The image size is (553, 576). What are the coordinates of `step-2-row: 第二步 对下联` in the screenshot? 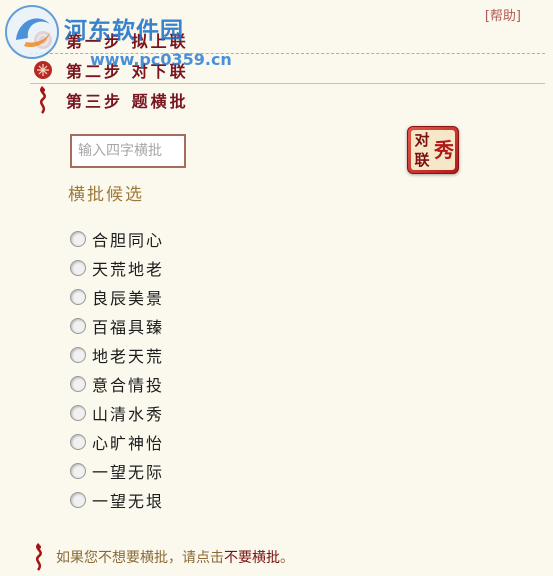 It's located at (287, 70).